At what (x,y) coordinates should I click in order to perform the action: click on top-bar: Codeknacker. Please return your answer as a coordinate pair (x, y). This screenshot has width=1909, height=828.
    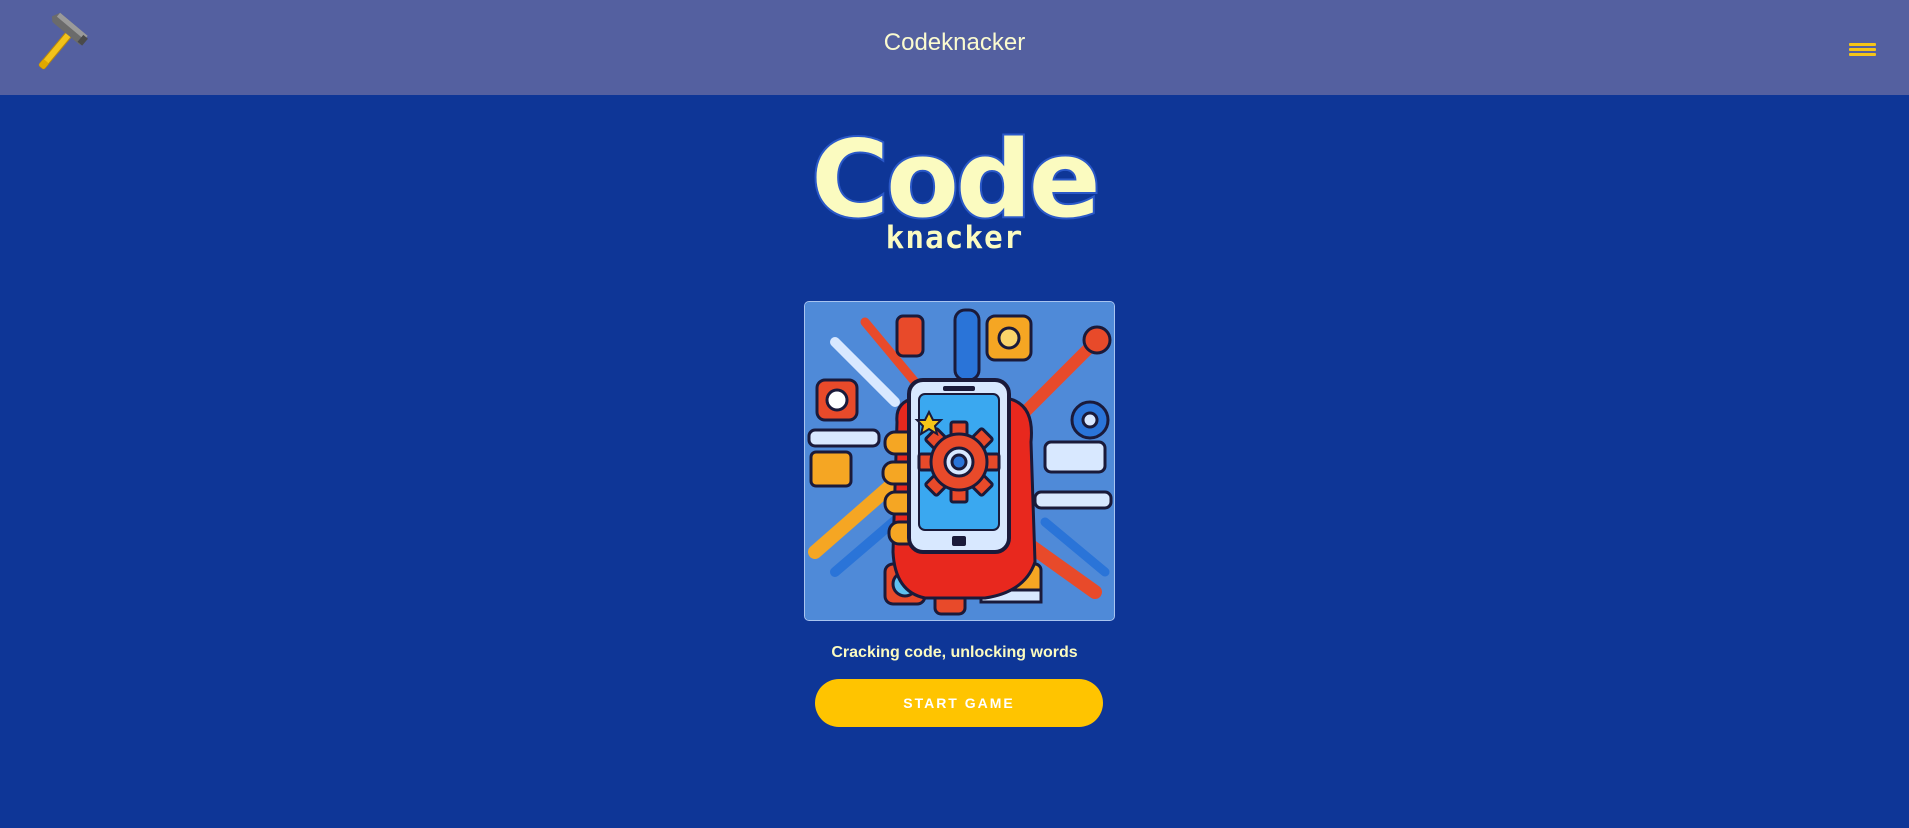
    Looking at the image, I should click on (954, 47).